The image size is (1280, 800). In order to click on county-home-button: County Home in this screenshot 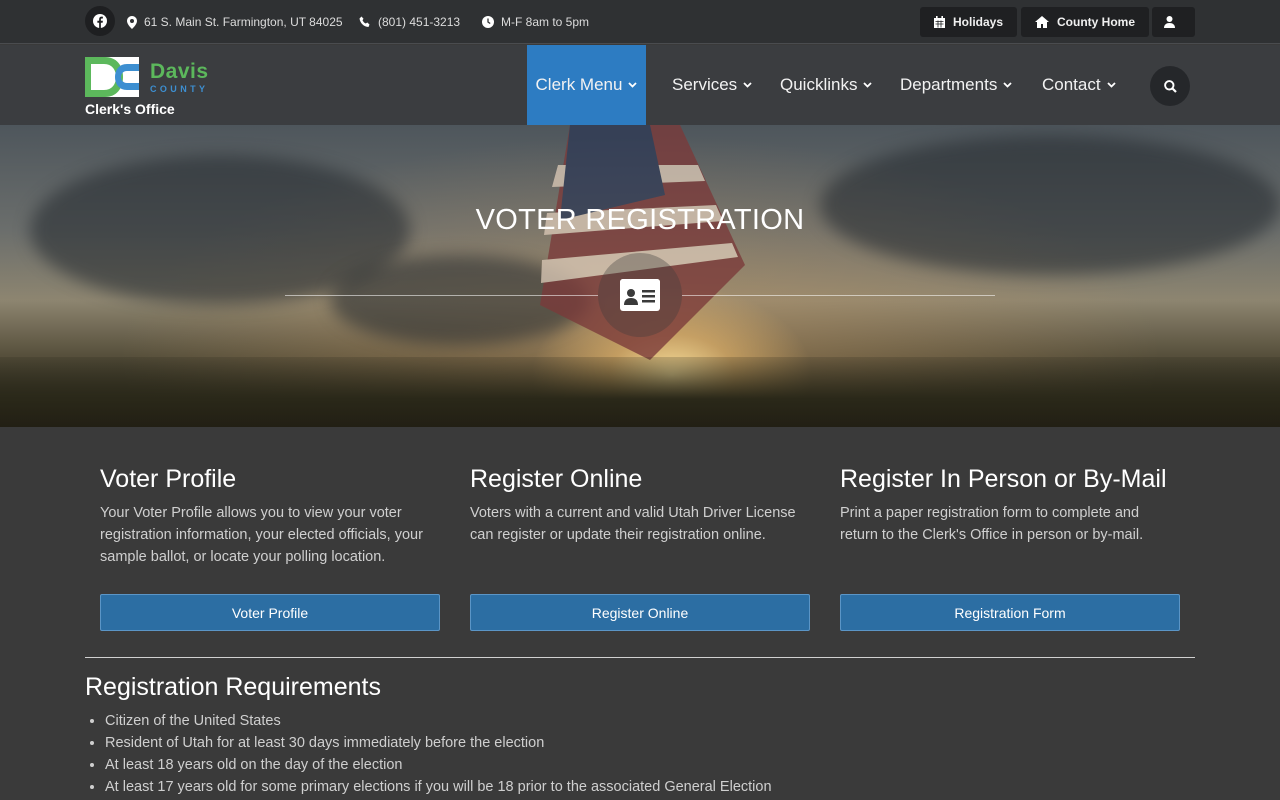, I will do `click(1085, 22)`.